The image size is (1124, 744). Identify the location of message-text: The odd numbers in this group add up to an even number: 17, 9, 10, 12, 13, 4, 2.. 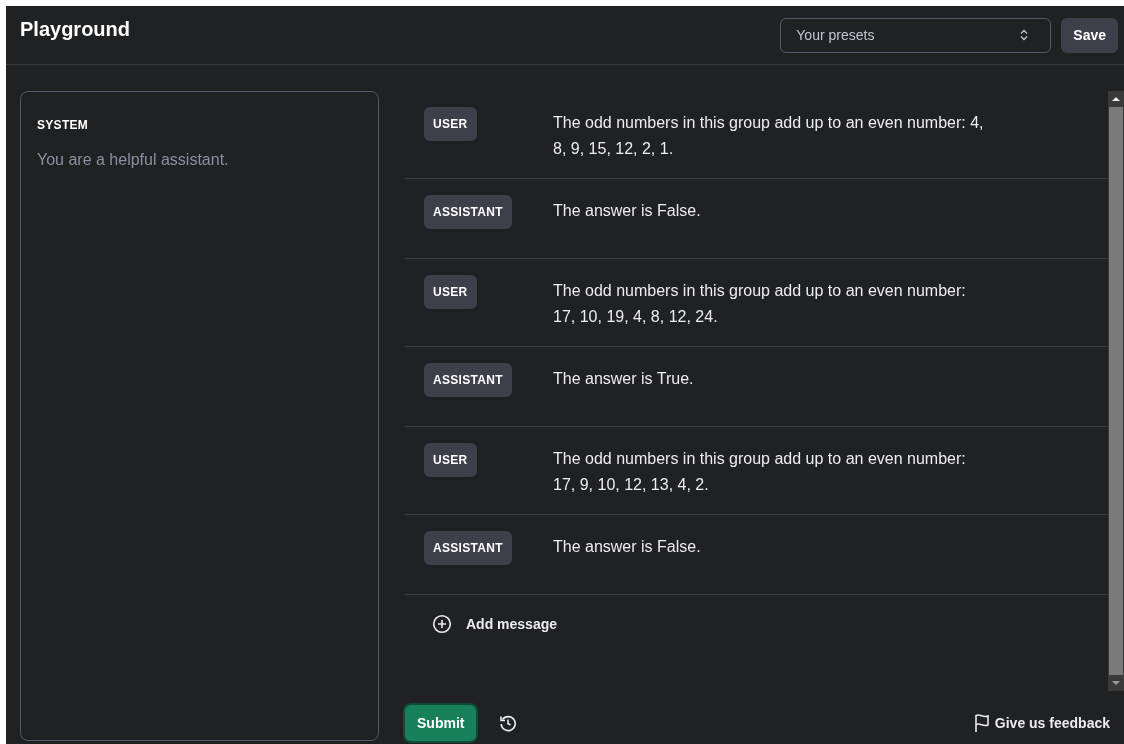
(772, 470).